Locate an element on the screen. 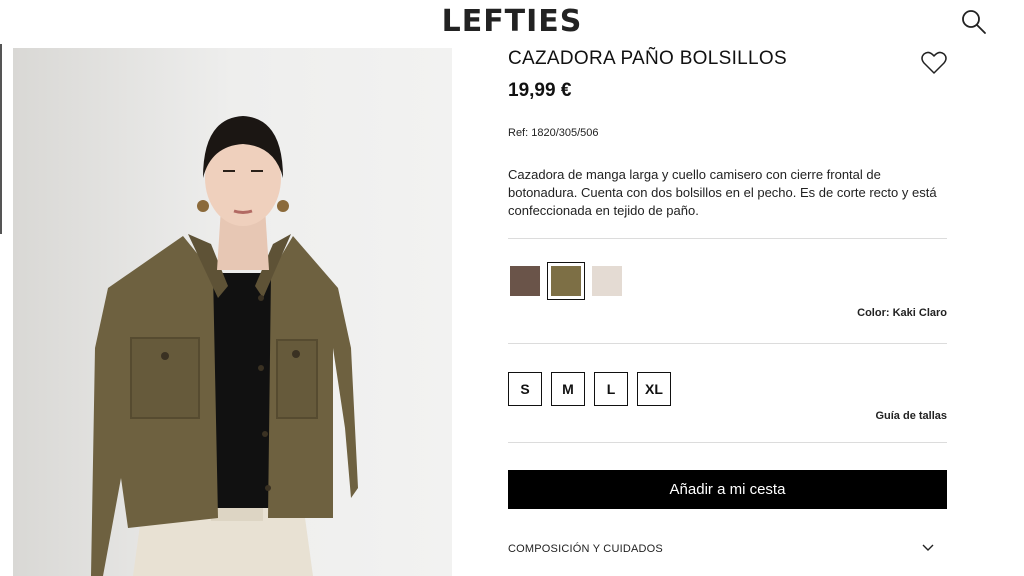 The image size is (1024, 576). chevron-down-icon is located at coordinates (928, 548).